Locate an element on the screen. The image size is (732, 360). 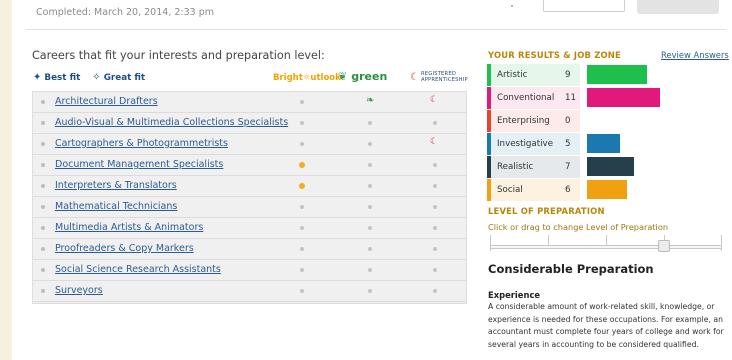
interest-score: 9 is located at coordinates (568, 75).